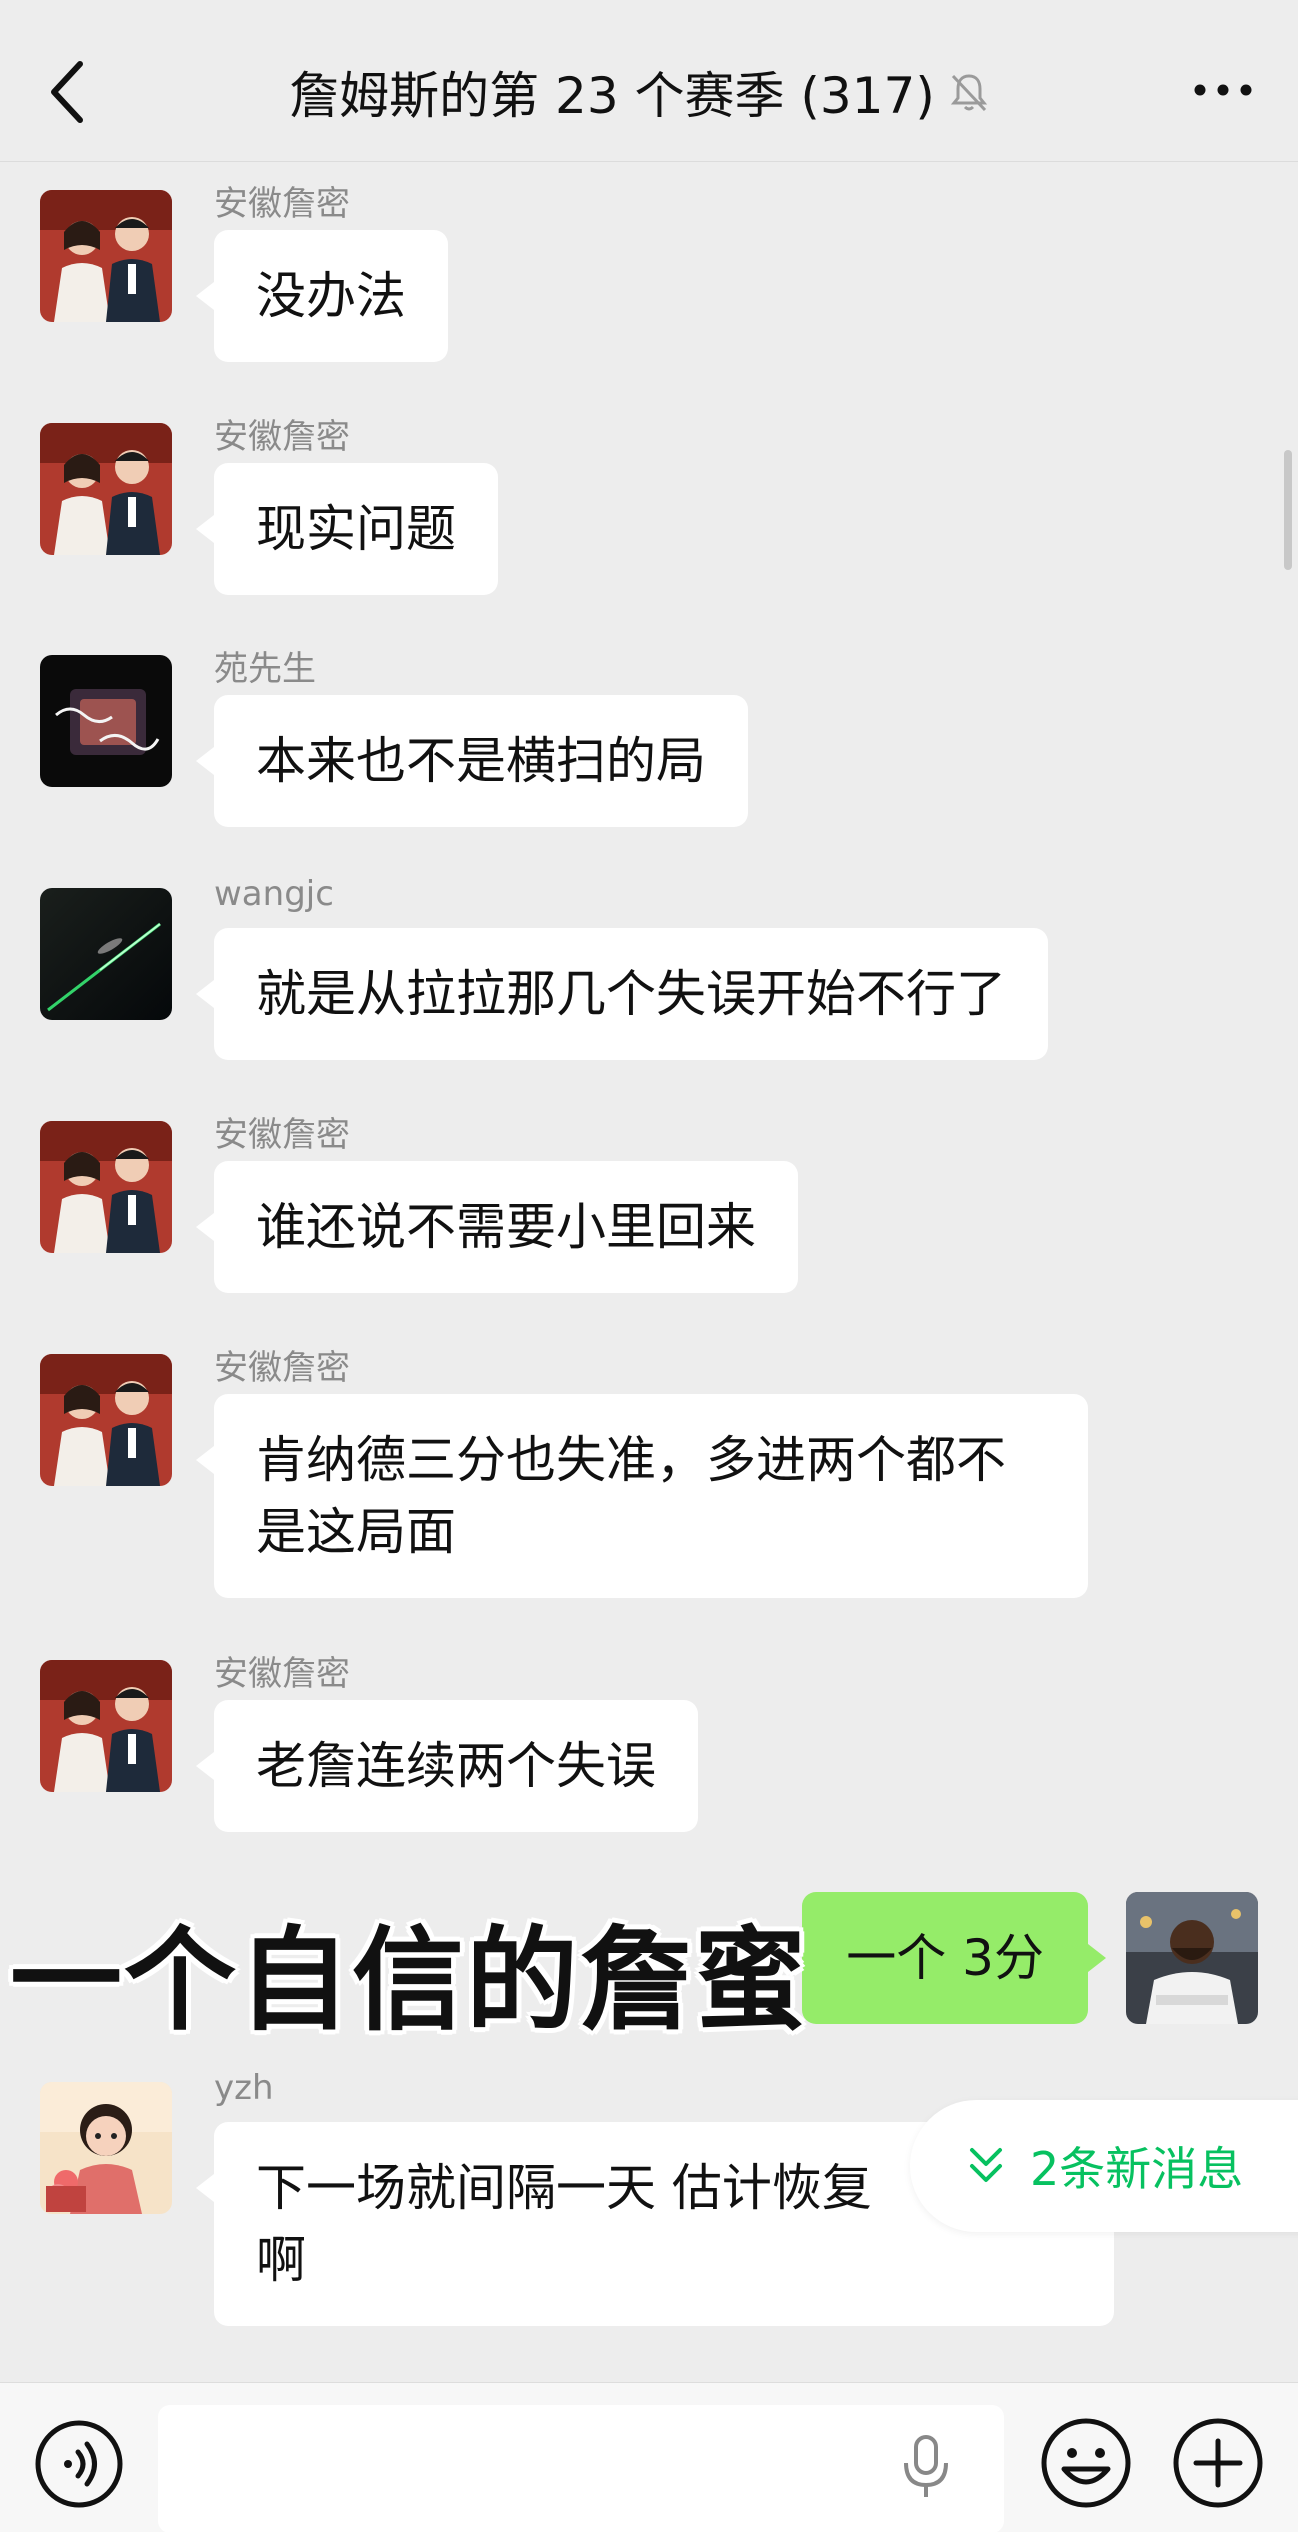  I want to click on mic-button, so click(926, 2467).